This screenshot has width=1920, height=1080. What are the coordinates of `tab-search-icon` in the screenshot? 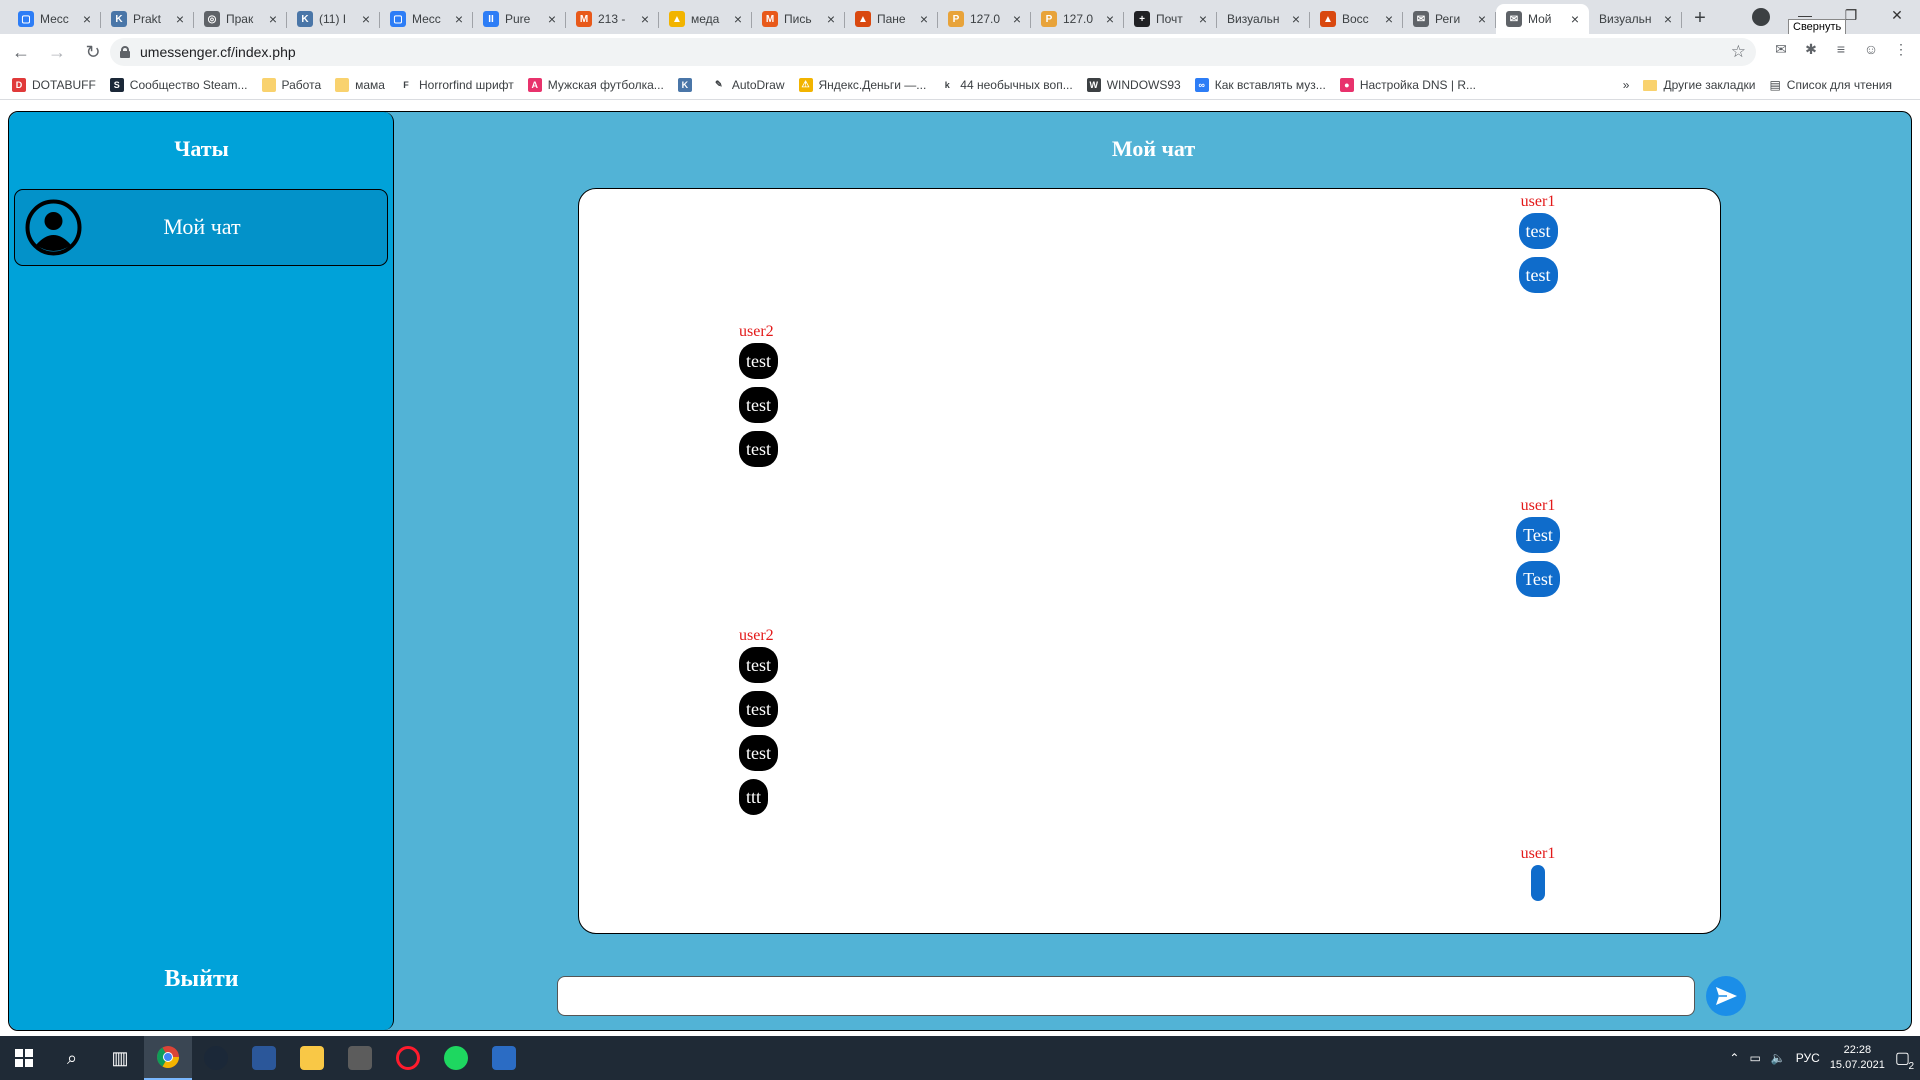 It's located at (1761, 17).